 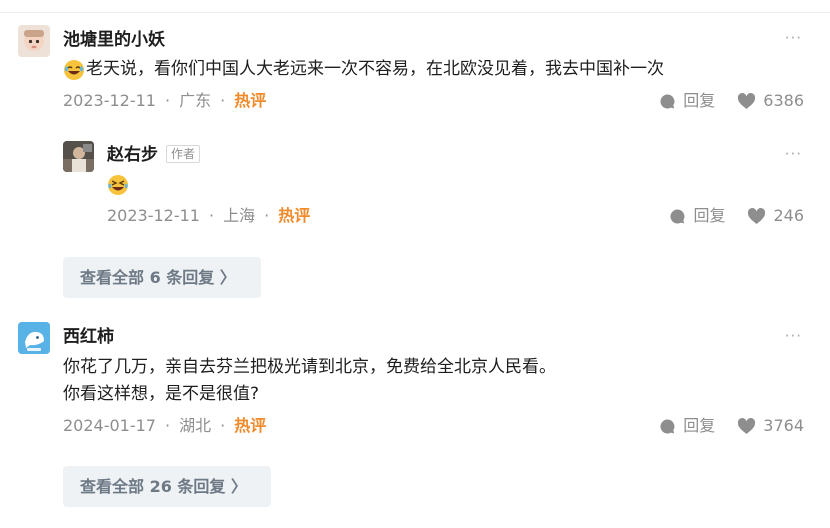 I want to click on sub-reply-avatar, so click(x=78, y=156).